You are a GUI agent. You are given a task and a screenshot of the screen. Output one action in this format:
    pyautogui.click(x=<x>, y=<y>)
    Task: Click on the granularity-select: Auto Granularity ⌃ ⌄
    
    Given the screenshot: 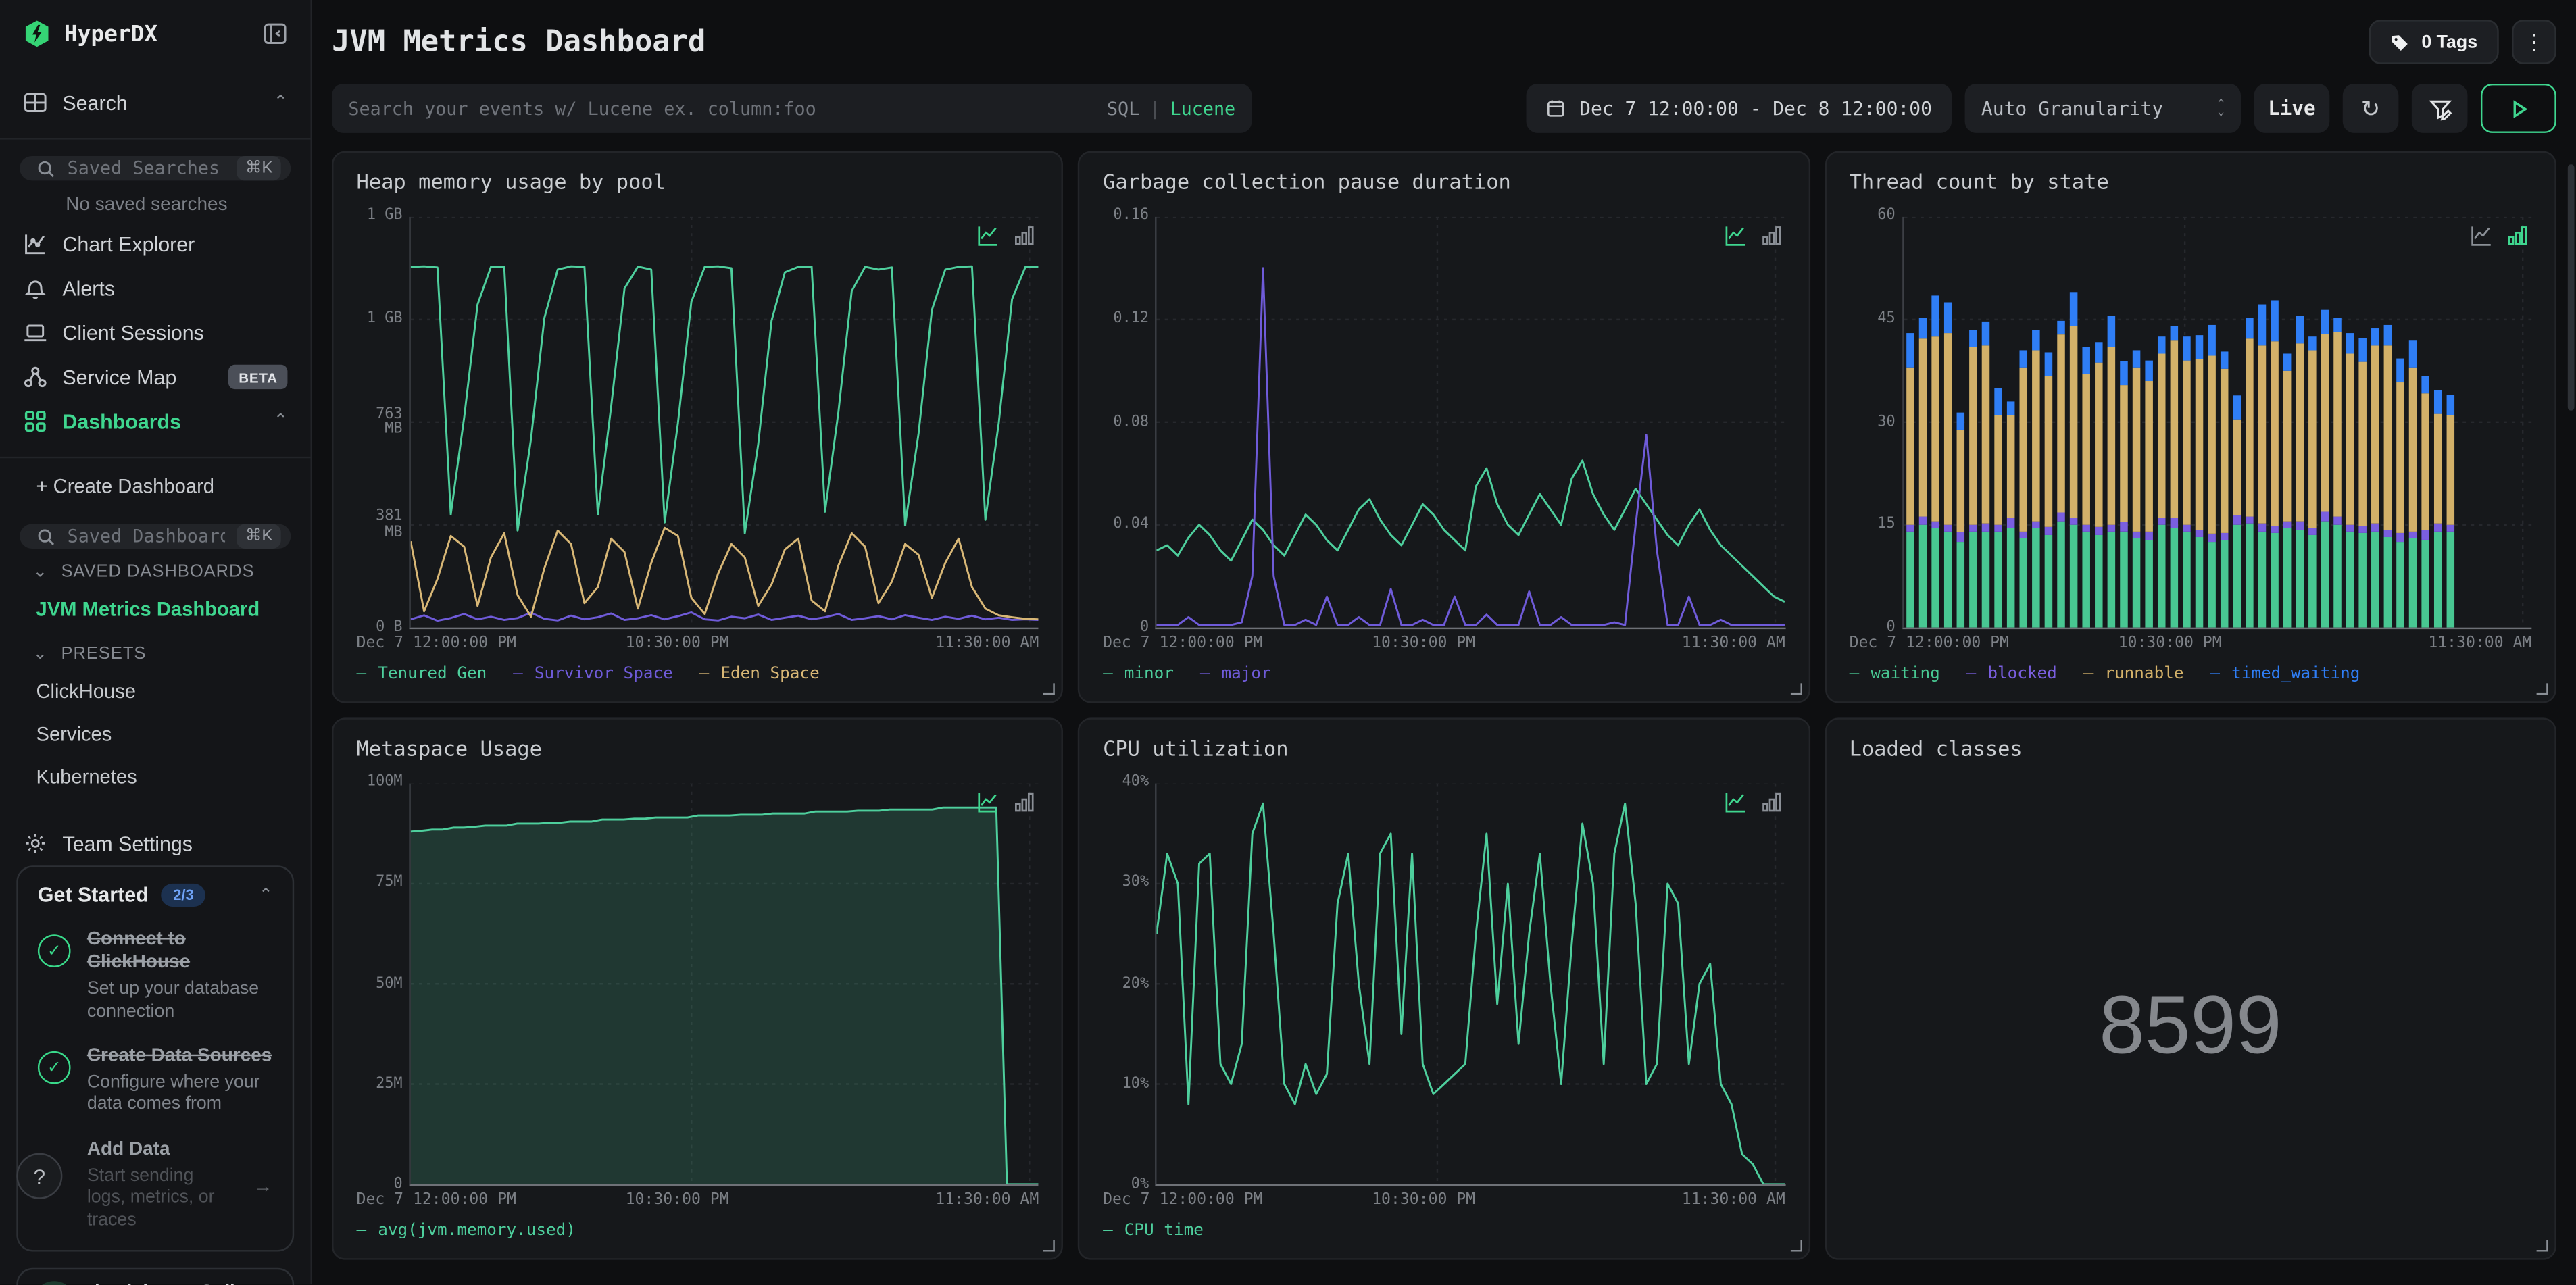 What is the action you would take?
    pyautogui.click(x=2102, y=108)
    